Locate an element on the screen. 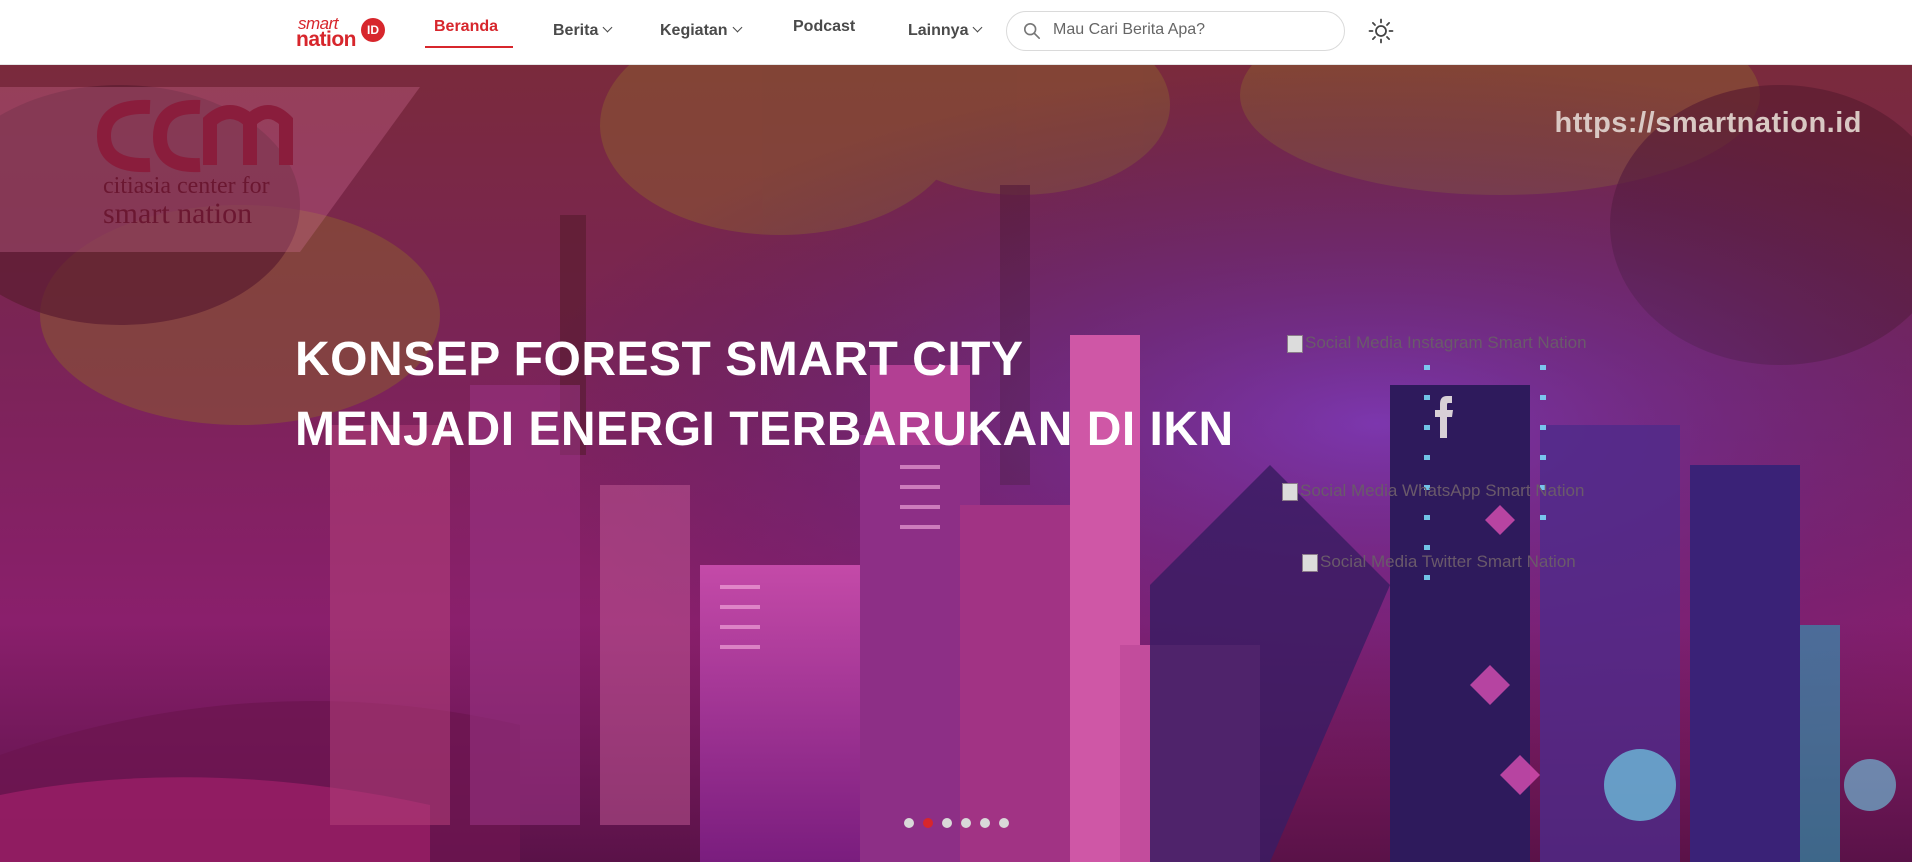  search-box is located at coordinates (1175, 31).